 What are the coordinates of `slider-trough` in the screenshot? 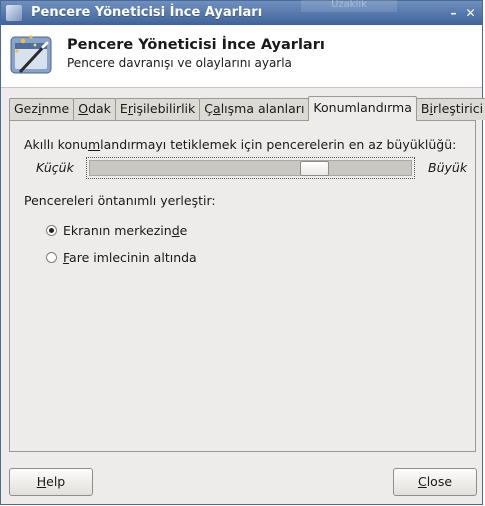 It's located at (250, 168).